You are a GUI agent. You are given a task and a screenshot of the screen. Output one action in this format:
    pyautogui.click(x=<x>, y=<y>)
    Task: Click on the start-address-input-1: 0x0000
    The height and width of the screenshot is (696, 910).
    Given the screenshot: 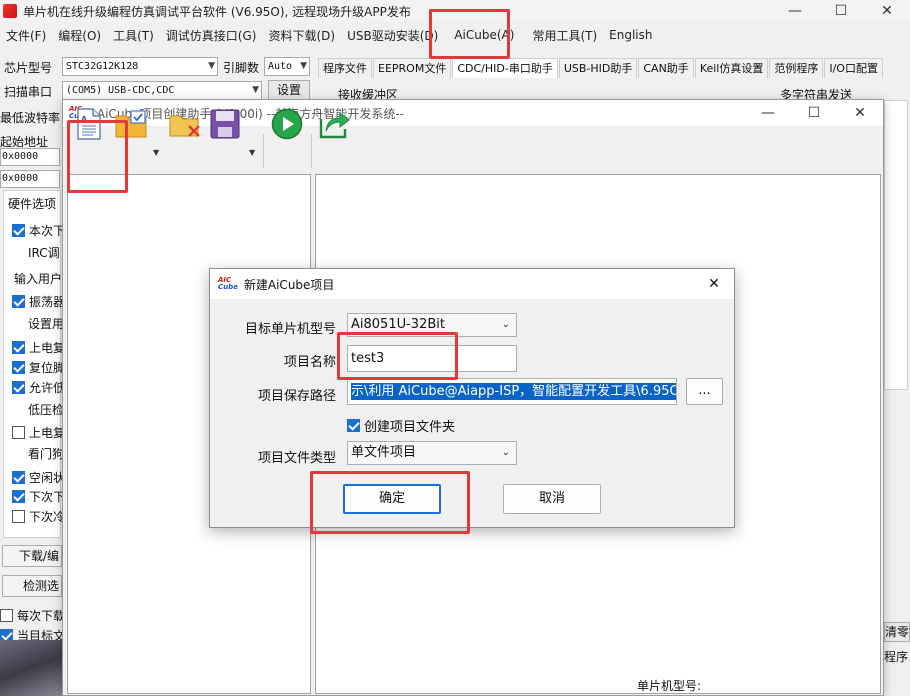 What is the action you would take?
    pyautogui.click(x=30, y=157)
    